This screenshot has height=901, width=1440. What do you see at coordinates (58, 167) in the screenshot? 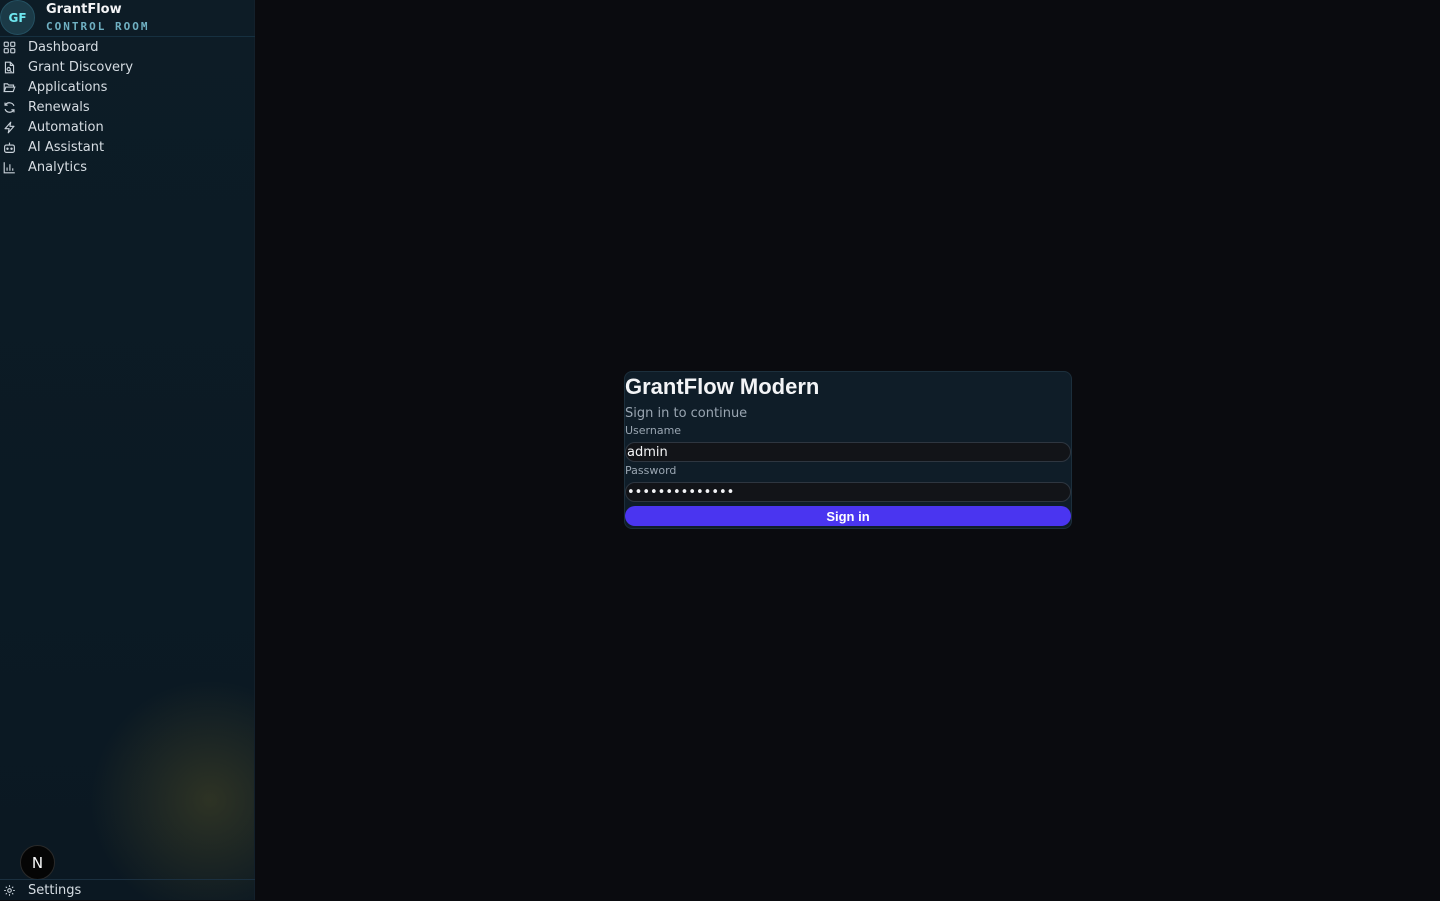
I see `sidebar-item-label: Analytics` at bounding box center [58, 167].